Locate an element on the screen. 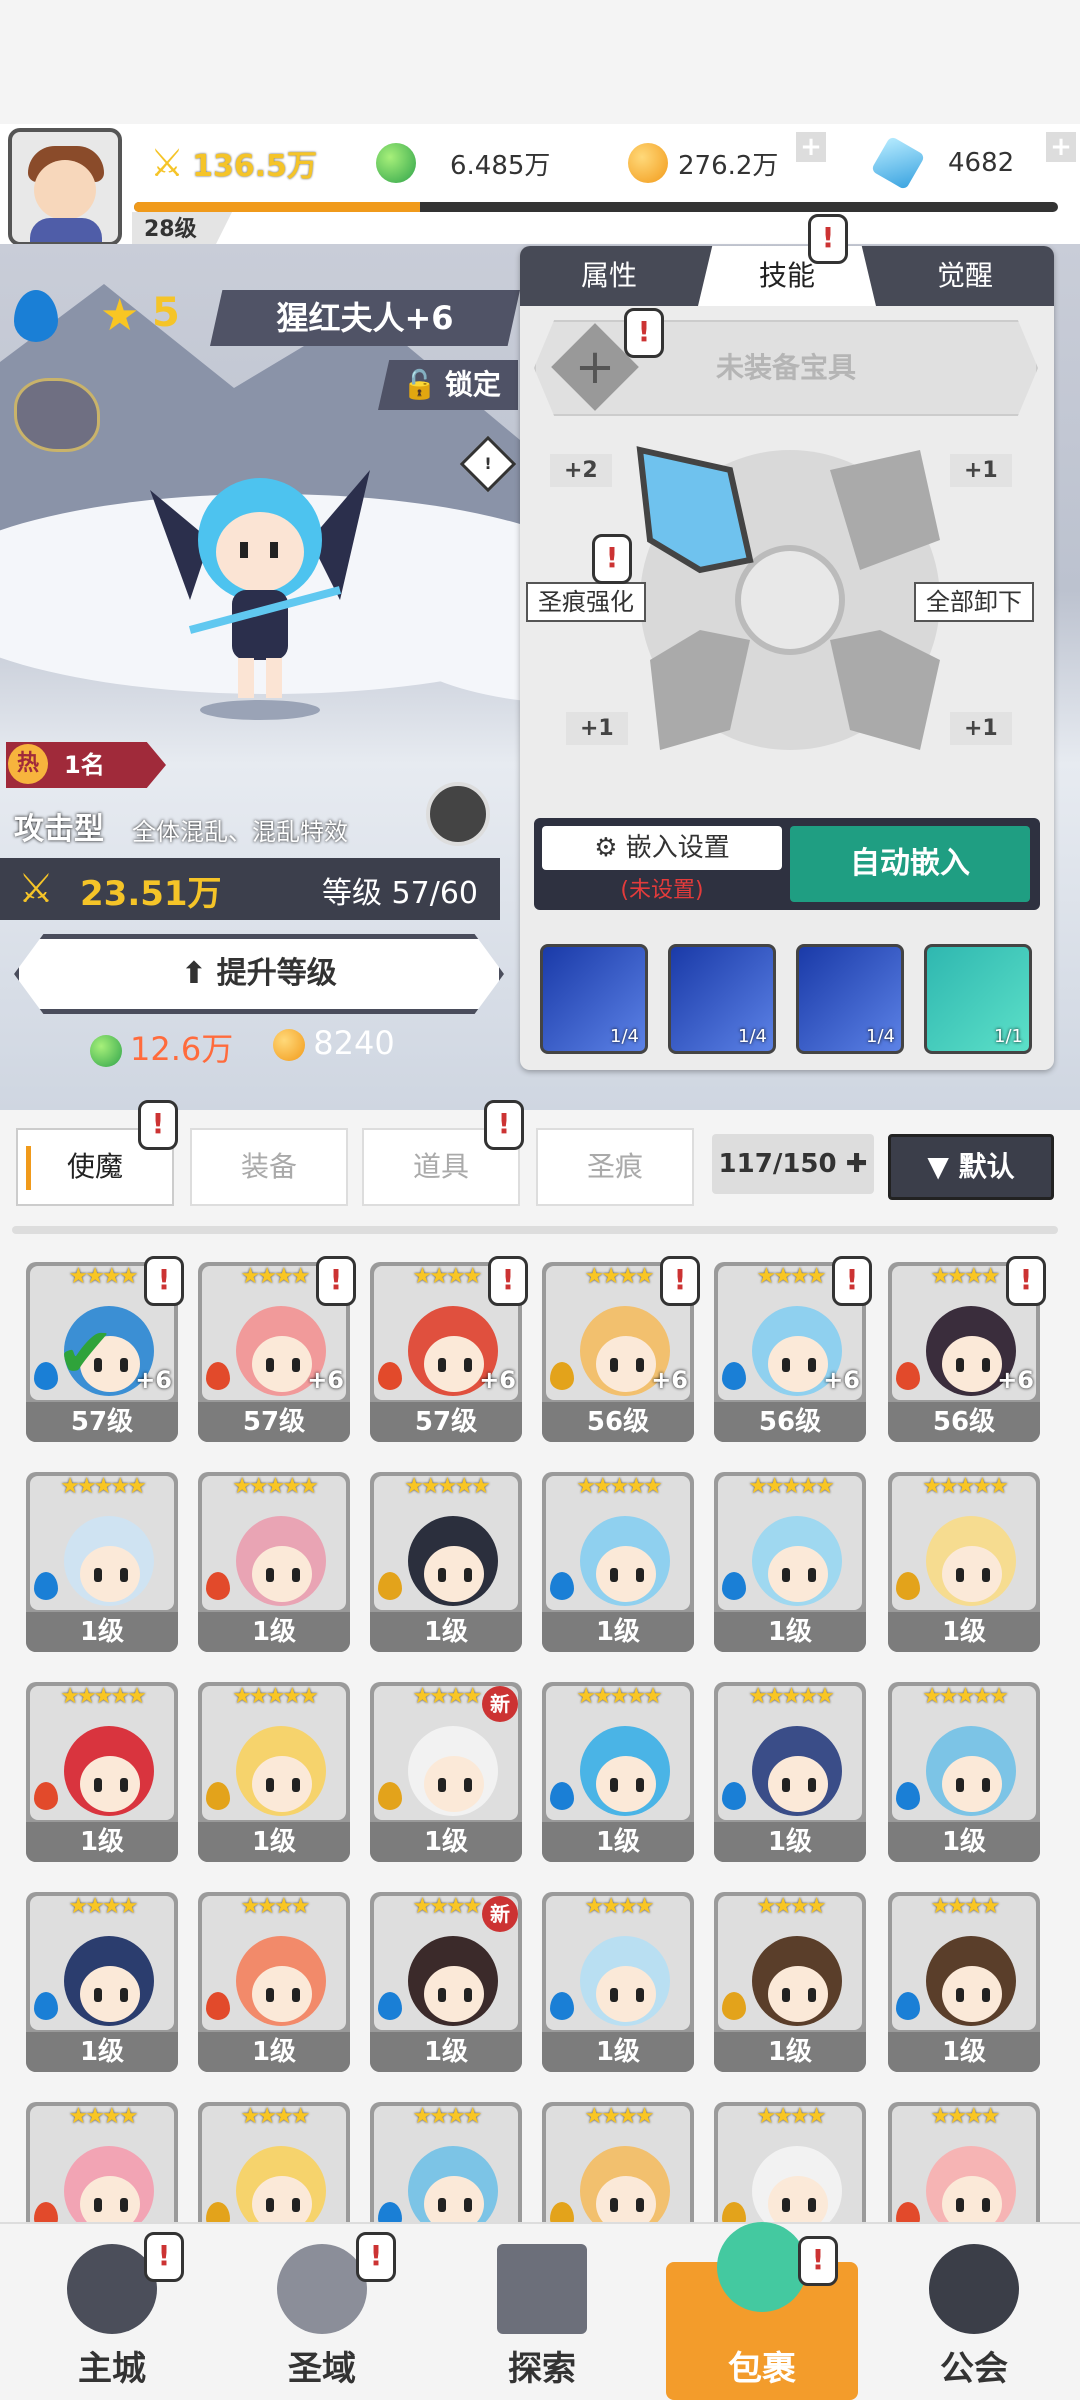 The height and width of the screenshot is (2400, 1080). skill-slot: 1/1 is located at coordinates (978, 999).